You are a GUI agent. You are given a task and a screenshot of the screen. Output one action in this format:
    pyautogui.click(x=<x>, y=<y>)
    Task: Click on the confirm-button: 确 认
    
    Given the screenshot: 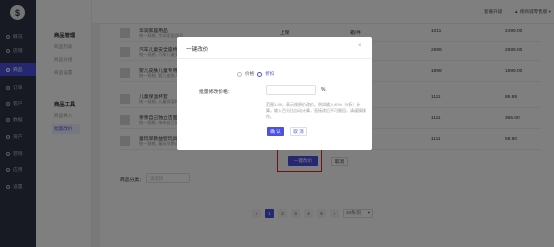 What is the action you would take?
    pyautogui.click(x=275, y=131)
    